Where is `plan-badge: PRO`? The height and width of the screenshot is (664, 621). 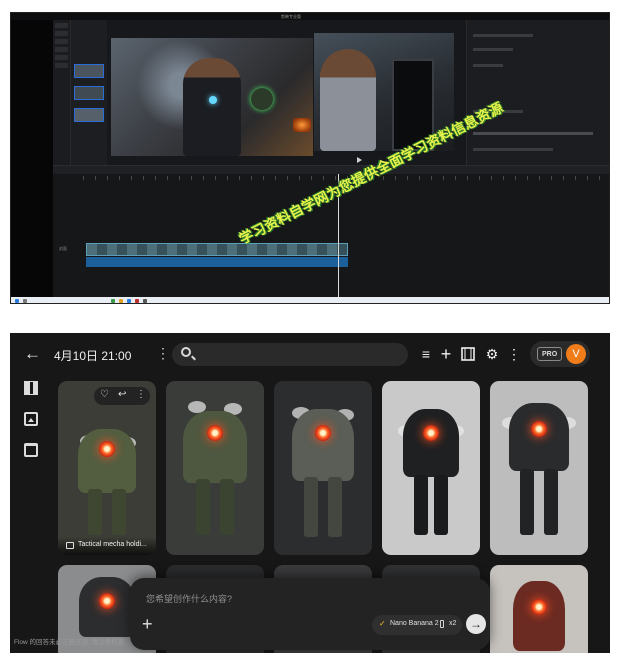
plan-badge: PRO is located at coordinates (550, 354).